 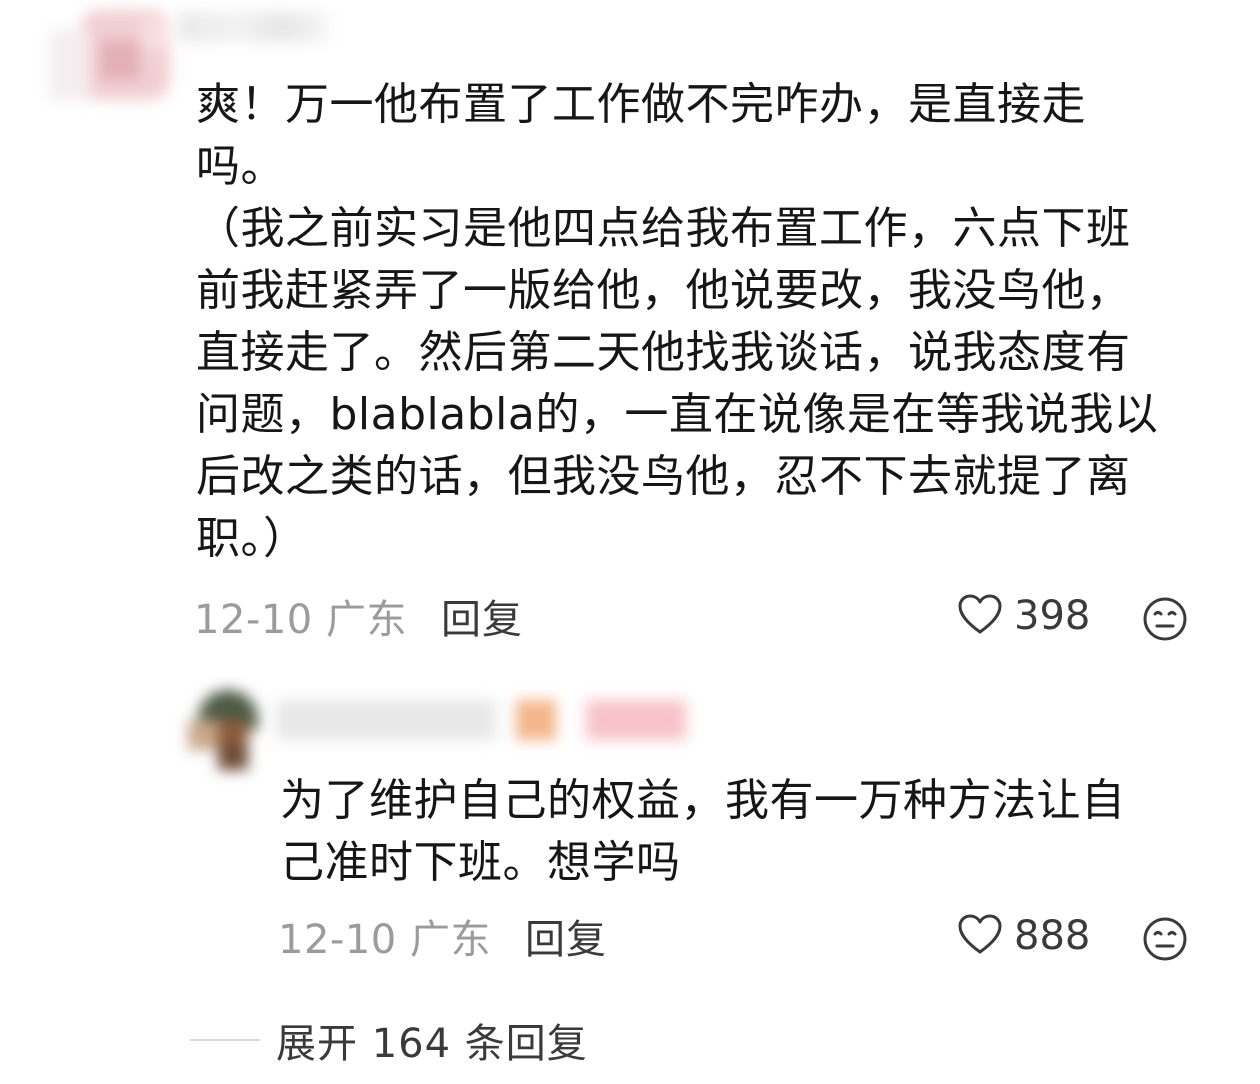 I want to click on reply-text: 为了维护自己的权益，我有一万种方法让自 己准时下班。想学吗, so click(x=703, y=831).